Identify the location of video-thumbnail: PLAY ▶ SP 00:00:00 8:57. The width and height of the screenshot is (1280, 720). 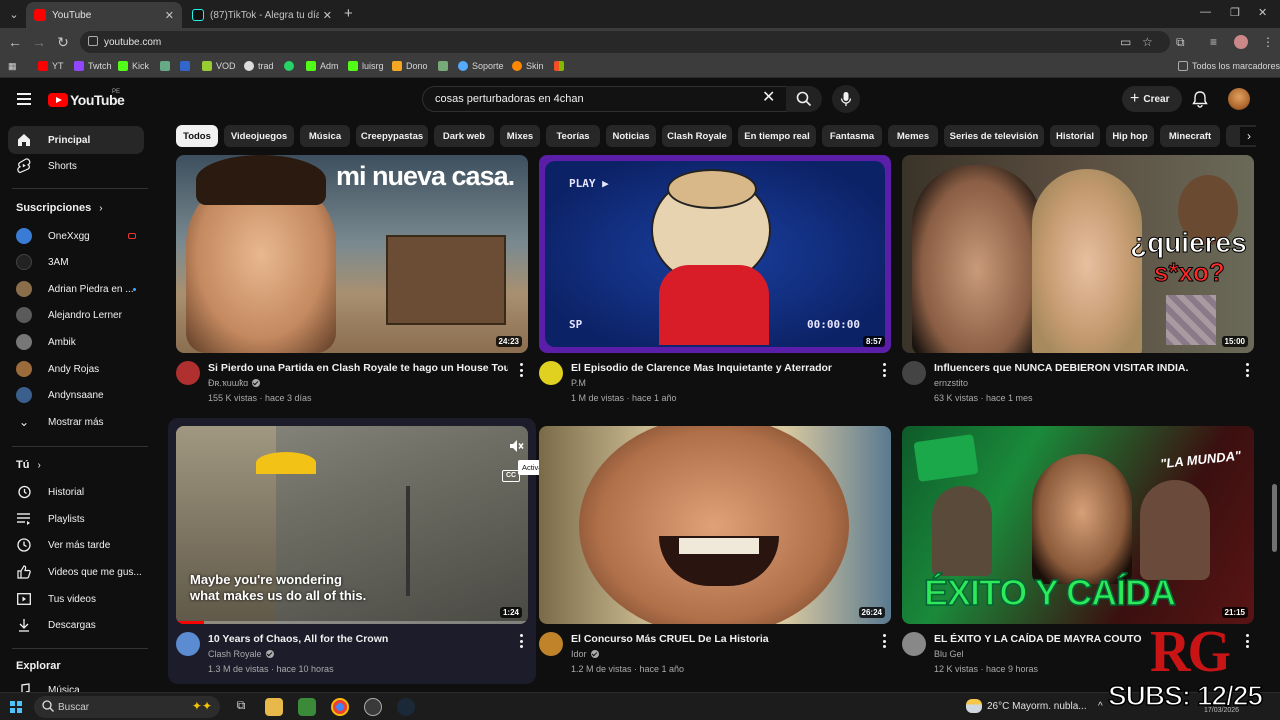
(715, 254).